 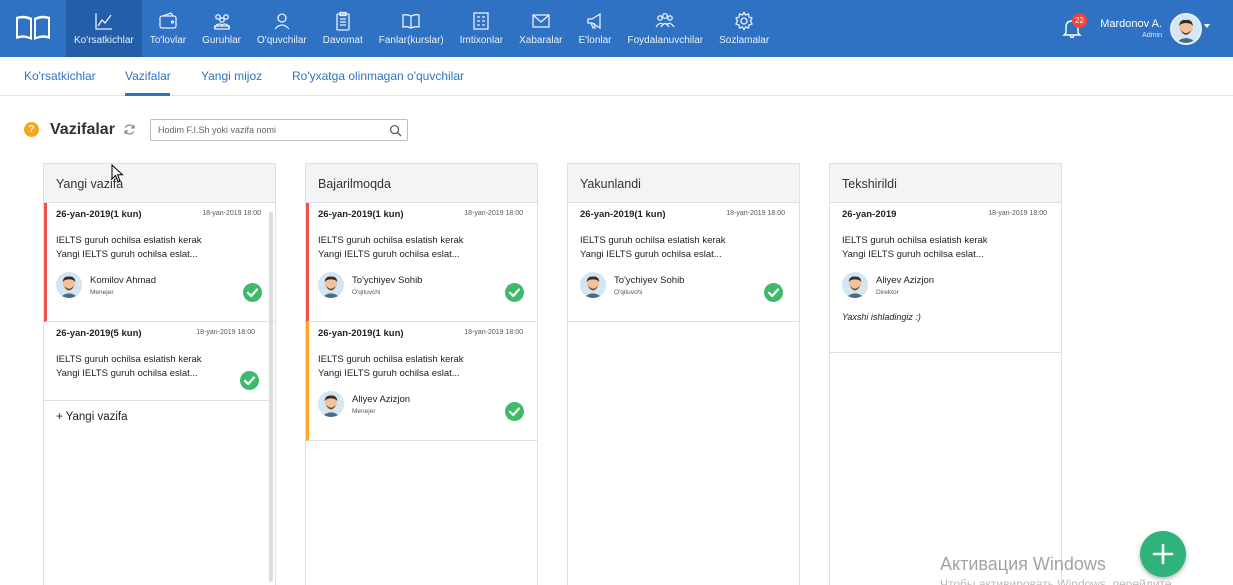 I want to click on exam-icon, so click(x=481, y=21).